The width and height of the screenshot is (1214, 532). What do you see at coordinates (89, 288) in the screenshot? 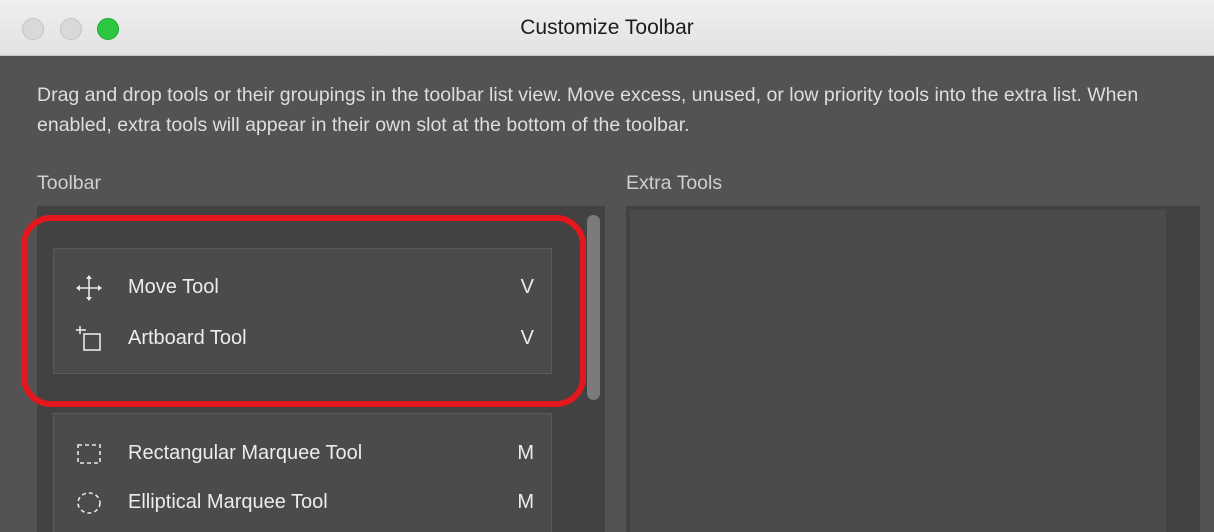
I see `move-icon` at bounding box center [89, 288].